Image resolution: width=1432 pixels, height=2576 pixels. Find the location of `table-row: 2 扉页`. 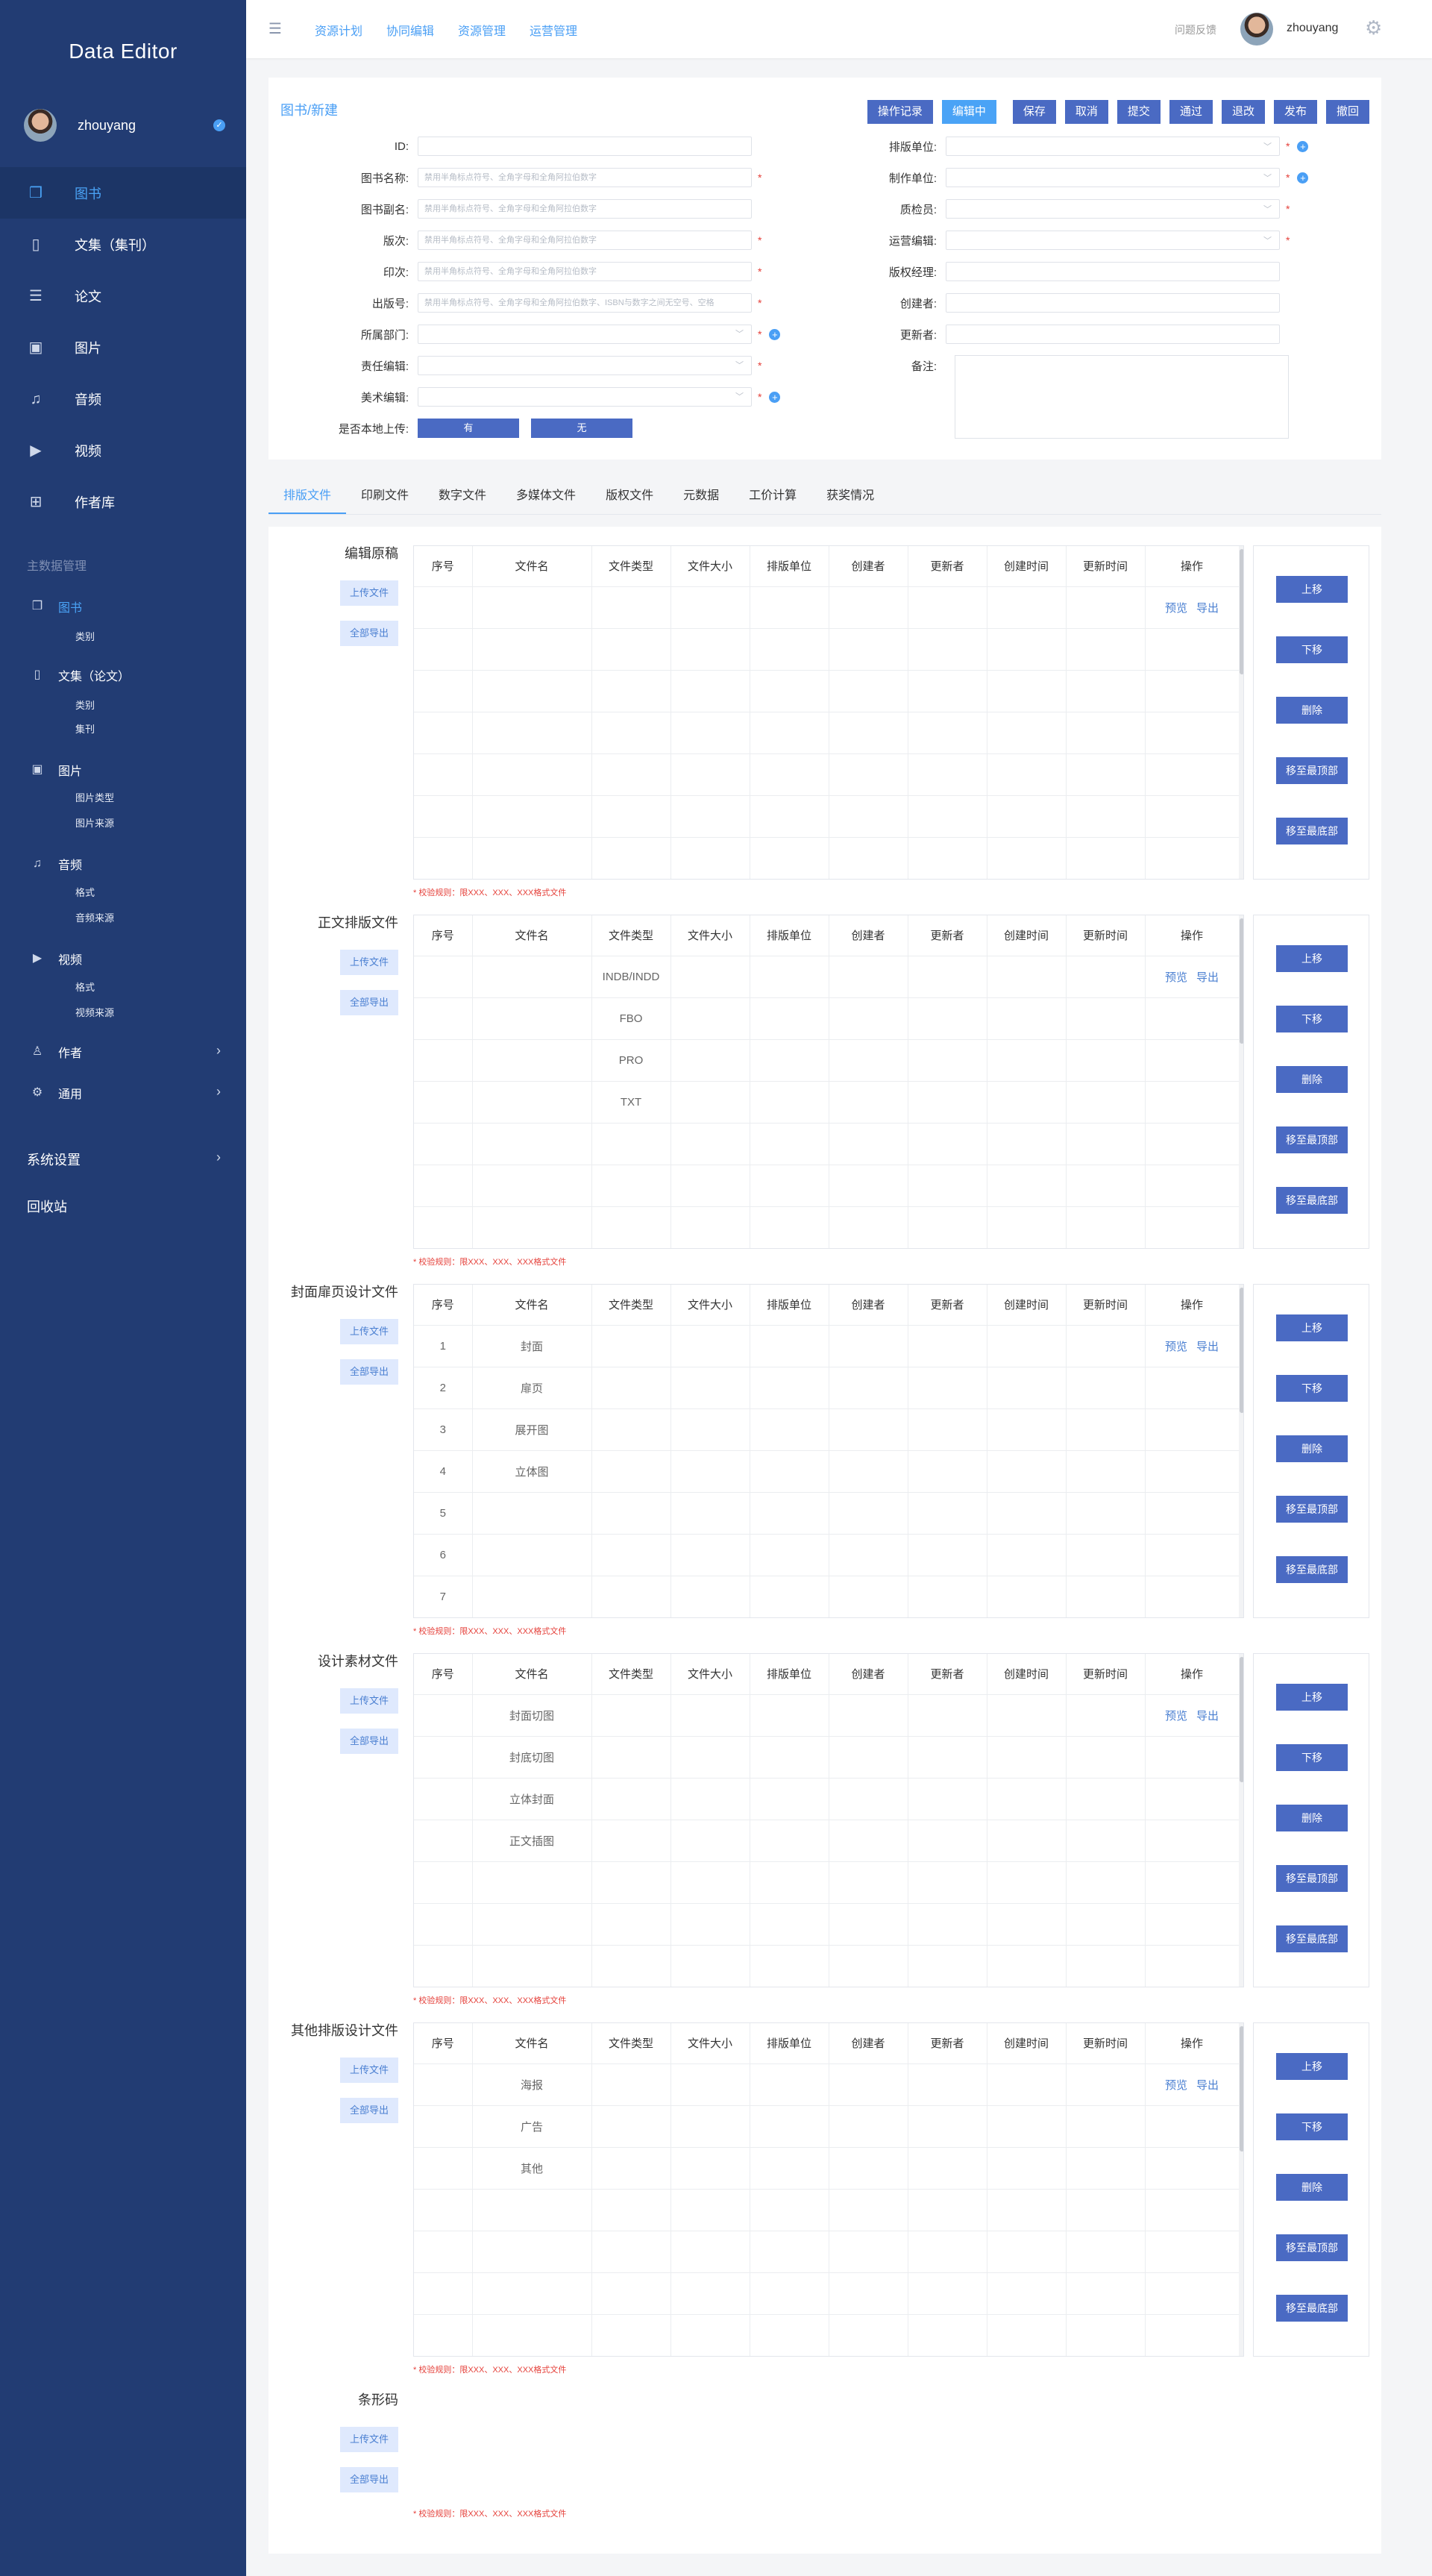

table-row: 2 扉页 is located at coordinates (827, 1388).